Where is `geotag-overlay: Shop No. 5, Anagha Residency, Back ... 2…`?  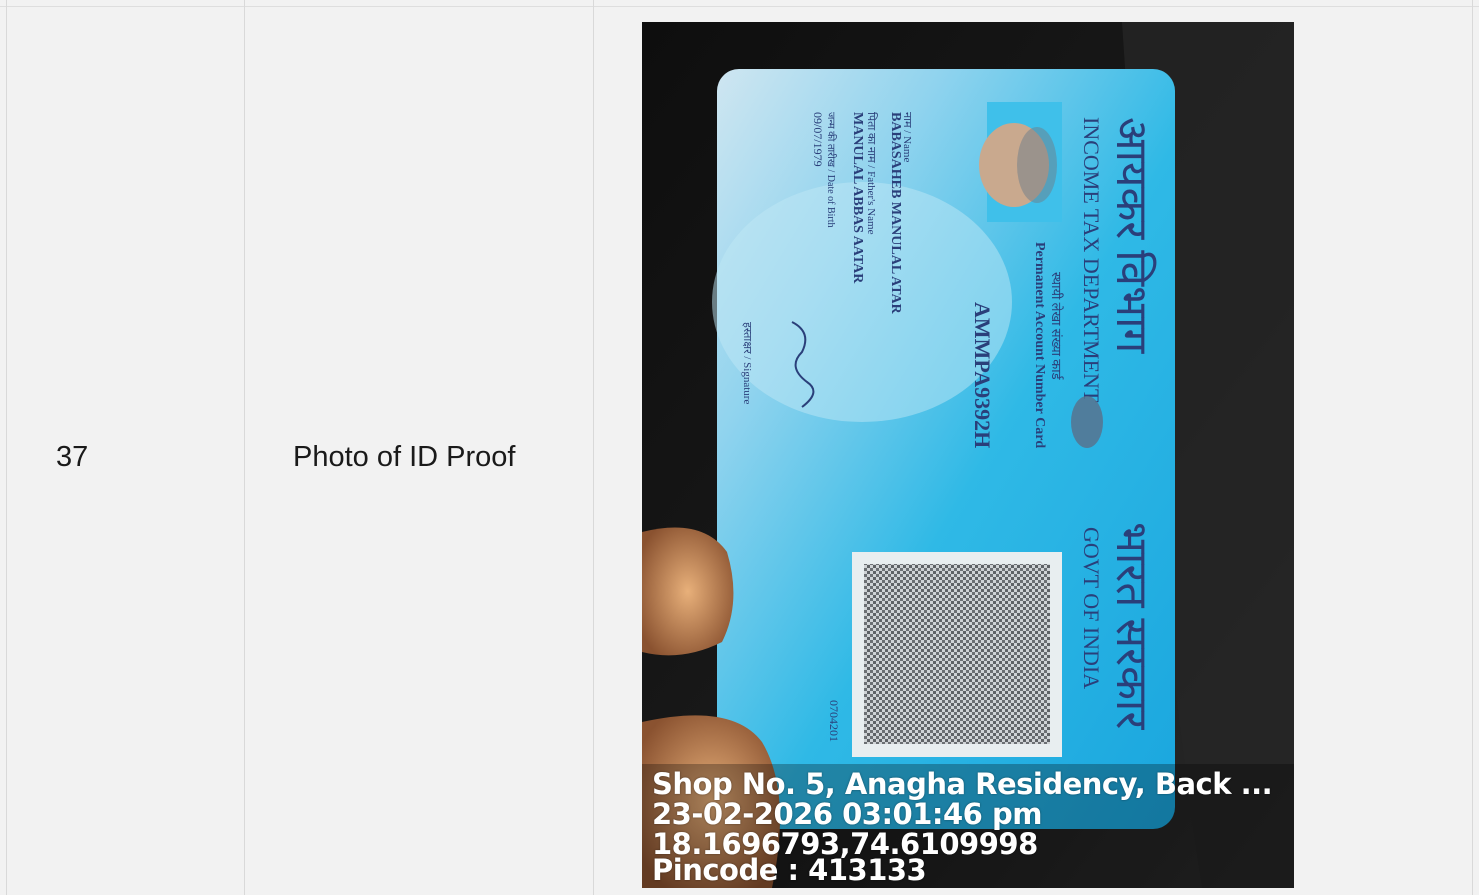
geotag-overlay: Shop No. 5, Anagha Residency, Back ... 2… is located at coordinates (968, 826).